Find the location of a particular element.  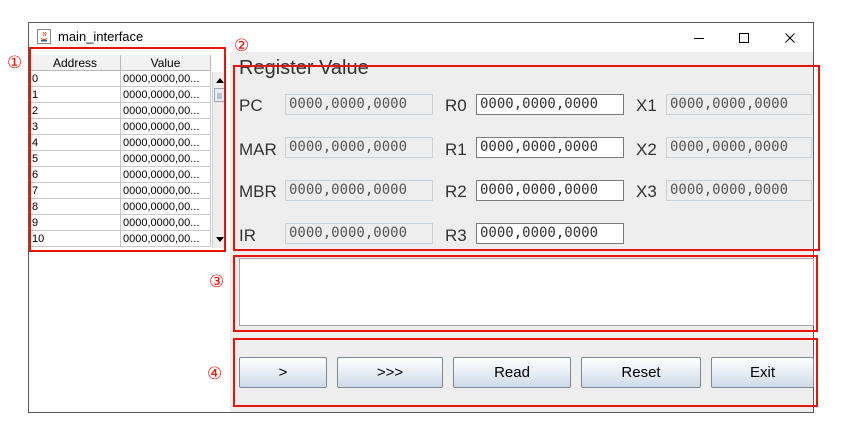

annotation-marker-3: ③ is located at coordinates (217, 282).